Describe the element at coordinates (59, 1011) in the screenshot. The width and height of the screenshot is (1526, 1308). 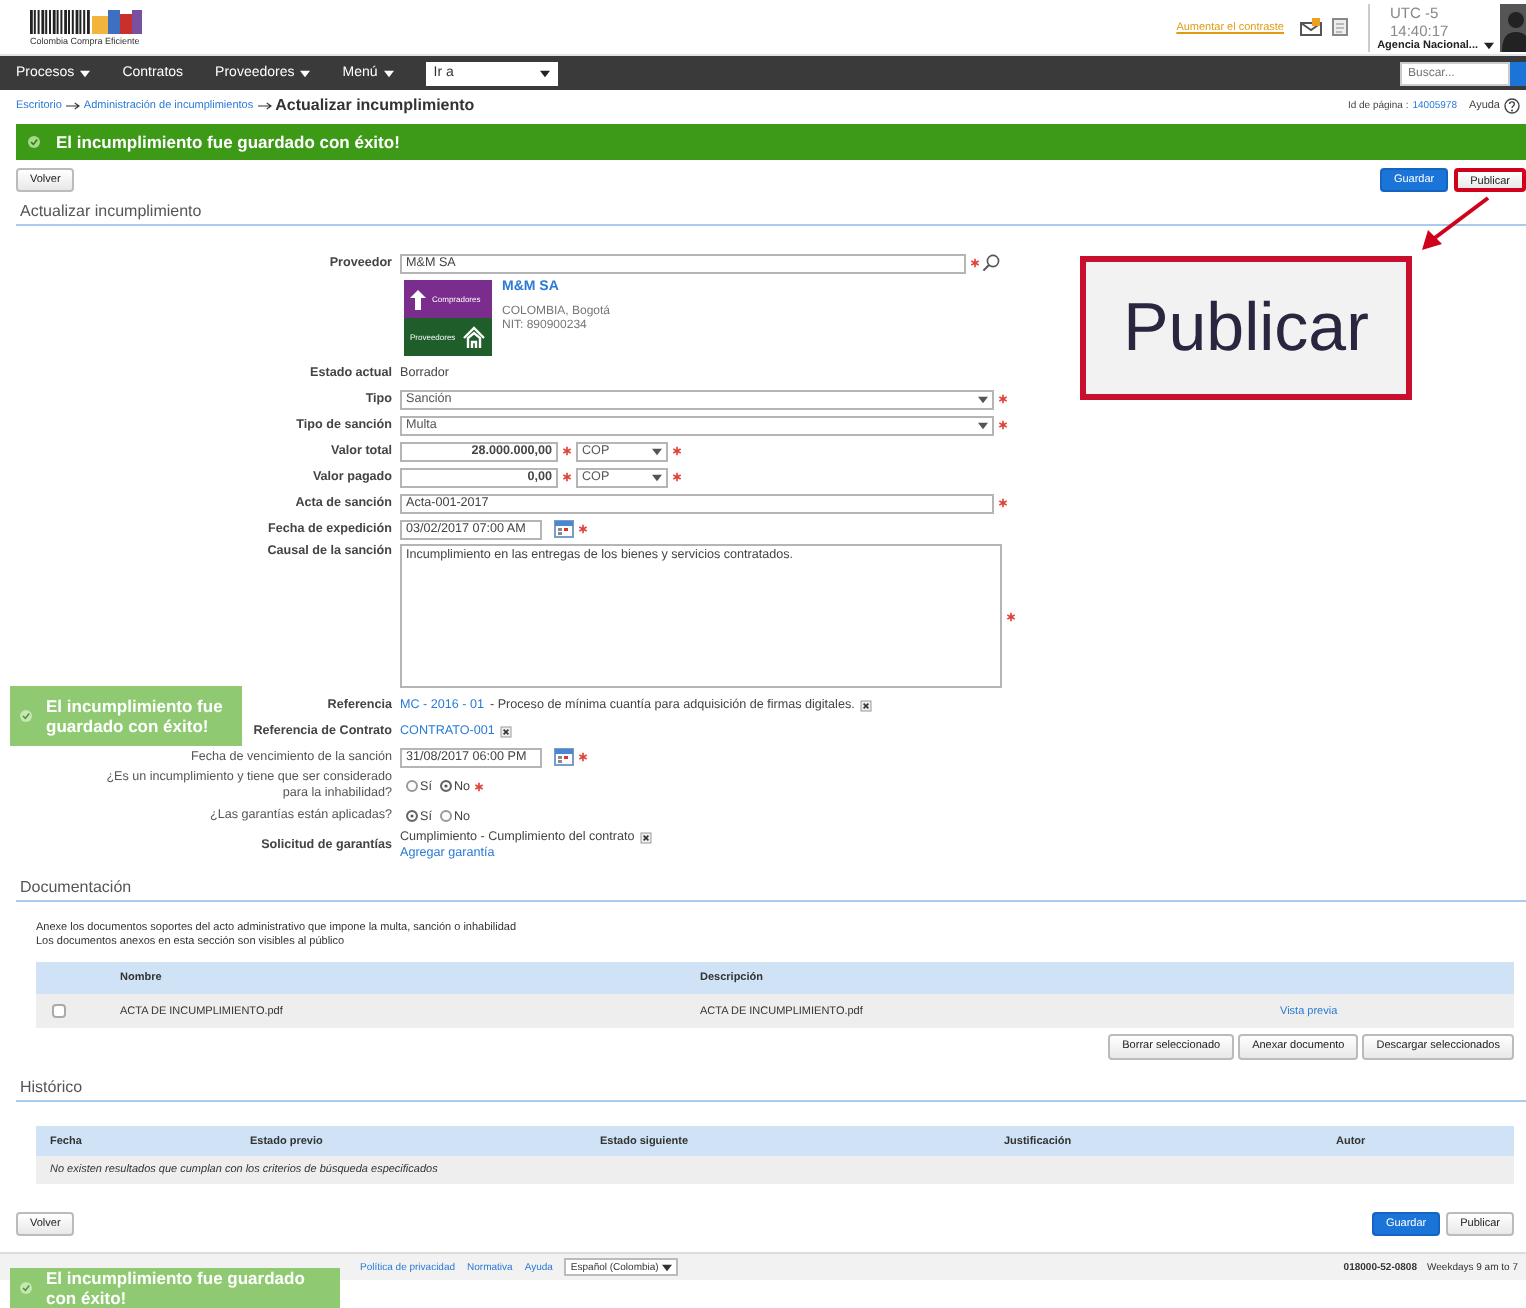
I see `row-checkbox` at that location.